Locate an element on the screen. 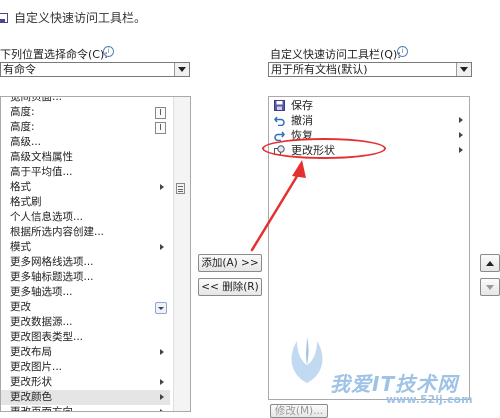 The height and width of the screenshot is (418, 500). list-item-label: 更改 is located at coordinates (20, 307).